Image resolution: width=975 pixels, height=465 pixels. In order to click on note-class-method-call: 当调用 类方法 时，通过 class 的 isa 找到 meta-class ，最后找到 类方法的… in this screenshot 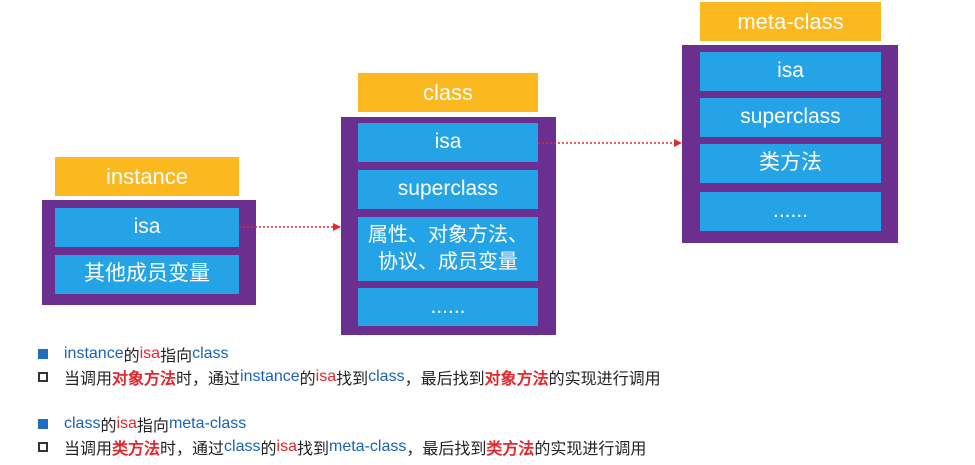, I will do `click(342, 447)`.